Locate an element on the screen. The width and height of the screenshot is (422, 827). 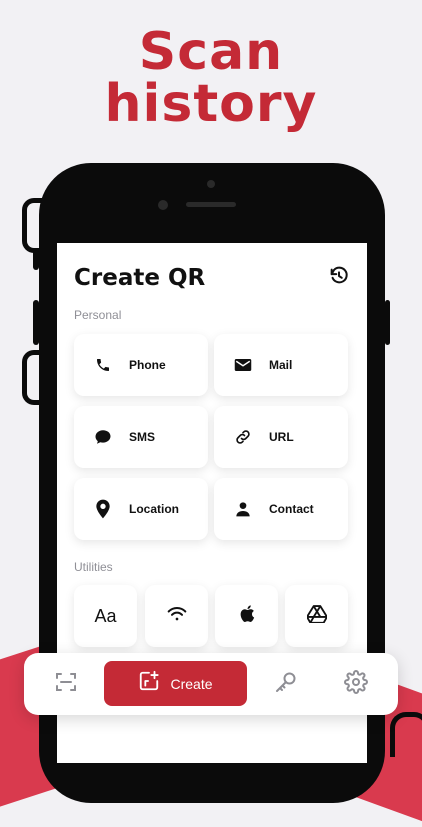
mail-card: Mail is located at coordinates (281, 365).